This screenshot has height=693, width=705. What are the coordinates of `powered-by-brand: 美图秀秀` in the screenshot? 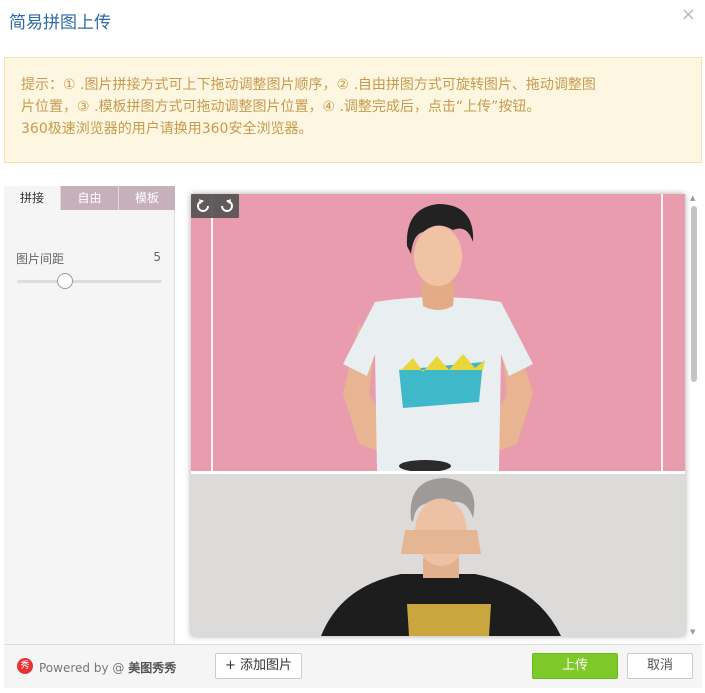 It's located at (152, 668).